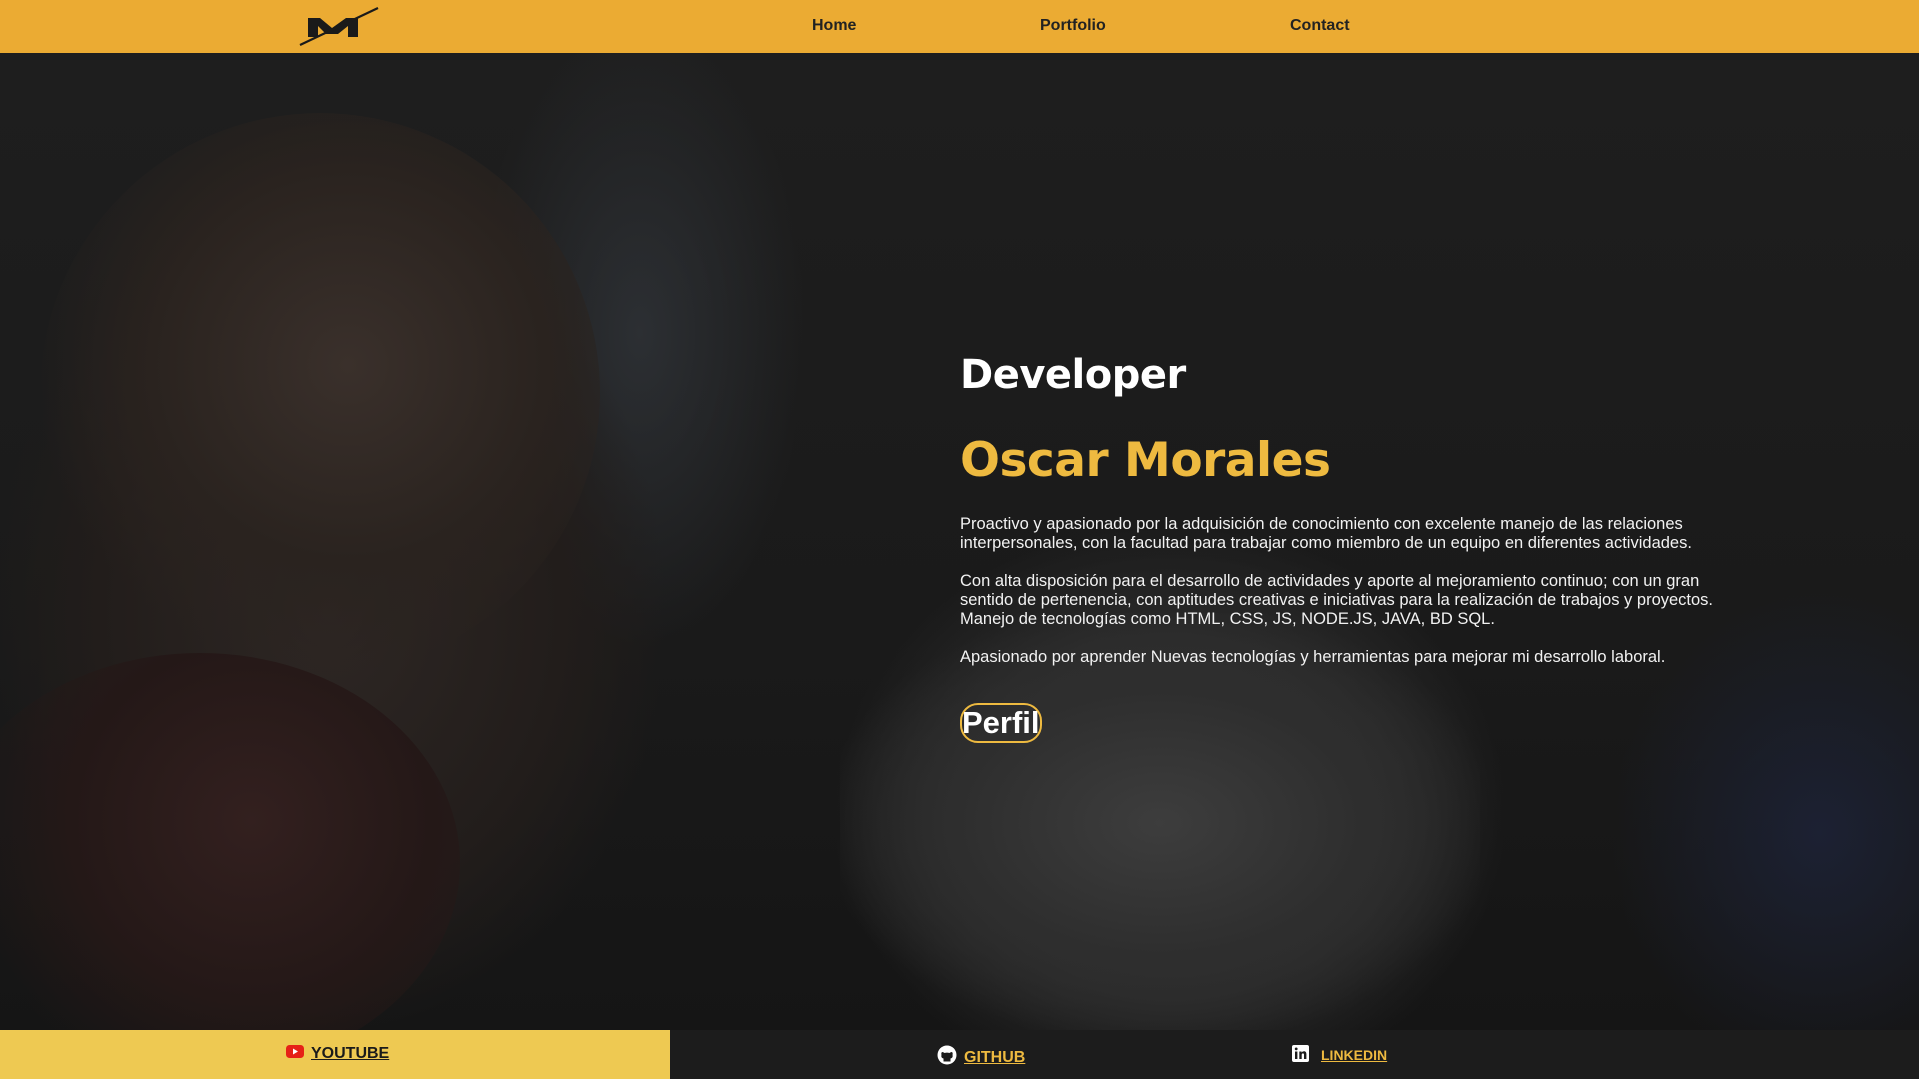  I want to click on profile-button: Perfil, so click(1001, 723).